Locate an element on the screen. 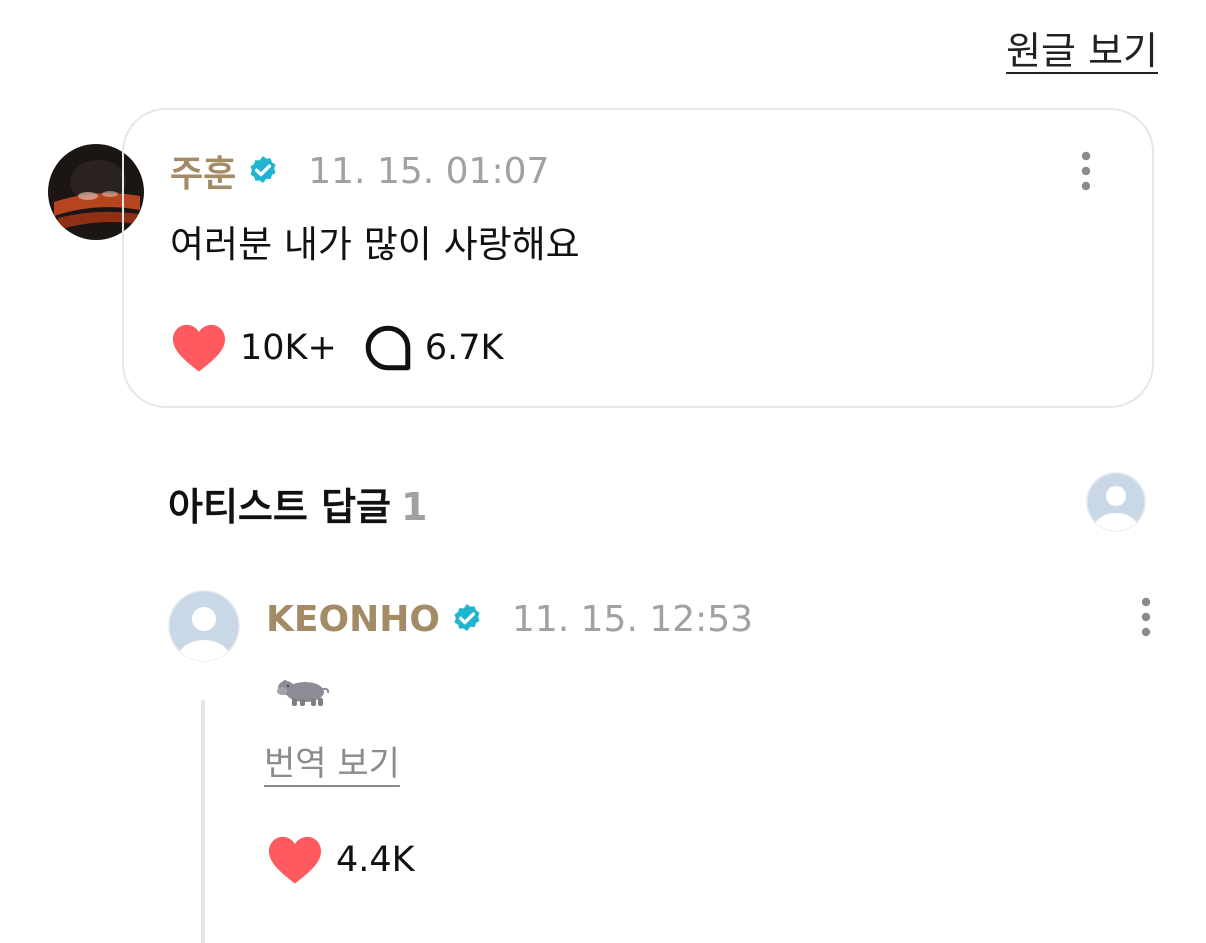 The width and height of the screenshot is (1206, 943). view-translation-link: 번역 보기 is located at coordinates (332, 760).